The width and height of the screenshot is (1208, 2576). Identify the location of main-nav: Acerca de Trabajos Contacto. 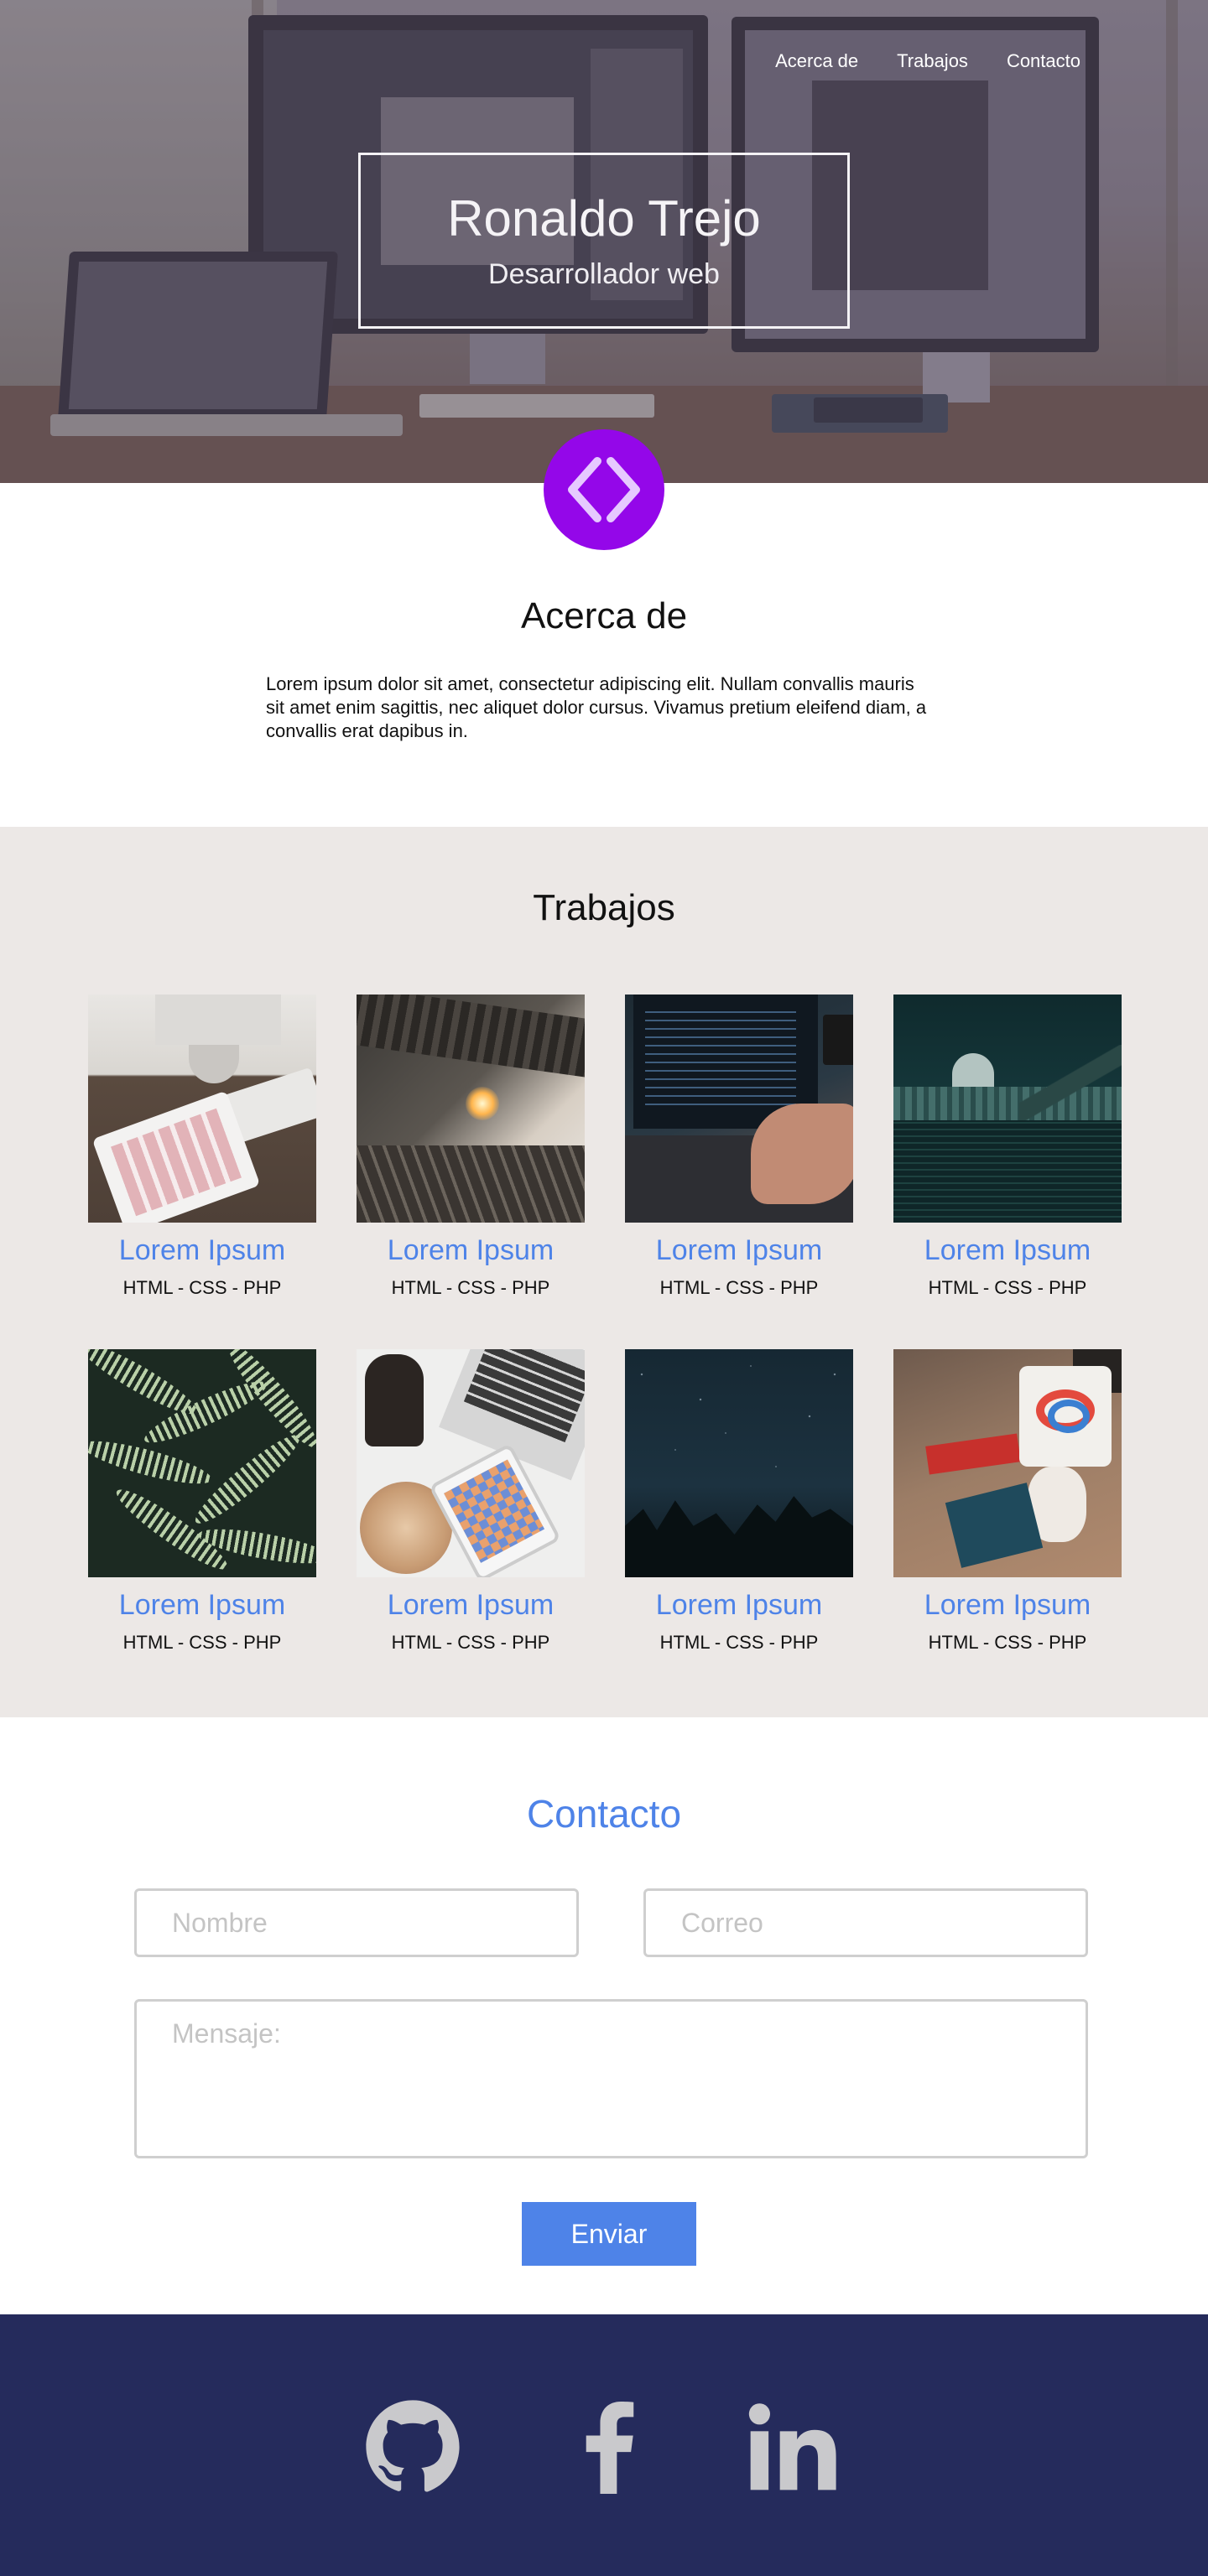
(927, 61).